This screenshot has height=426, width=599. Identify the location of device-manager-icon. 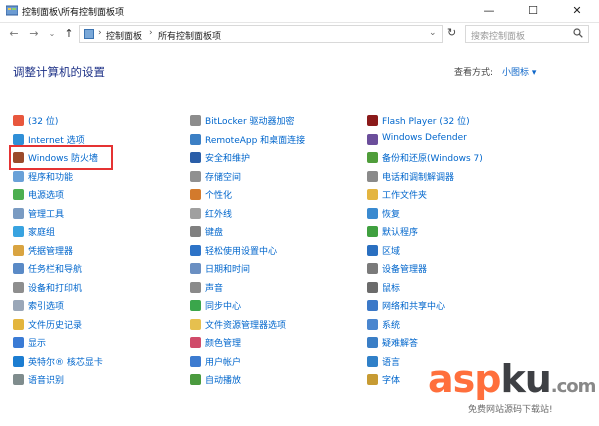
(372, 268).